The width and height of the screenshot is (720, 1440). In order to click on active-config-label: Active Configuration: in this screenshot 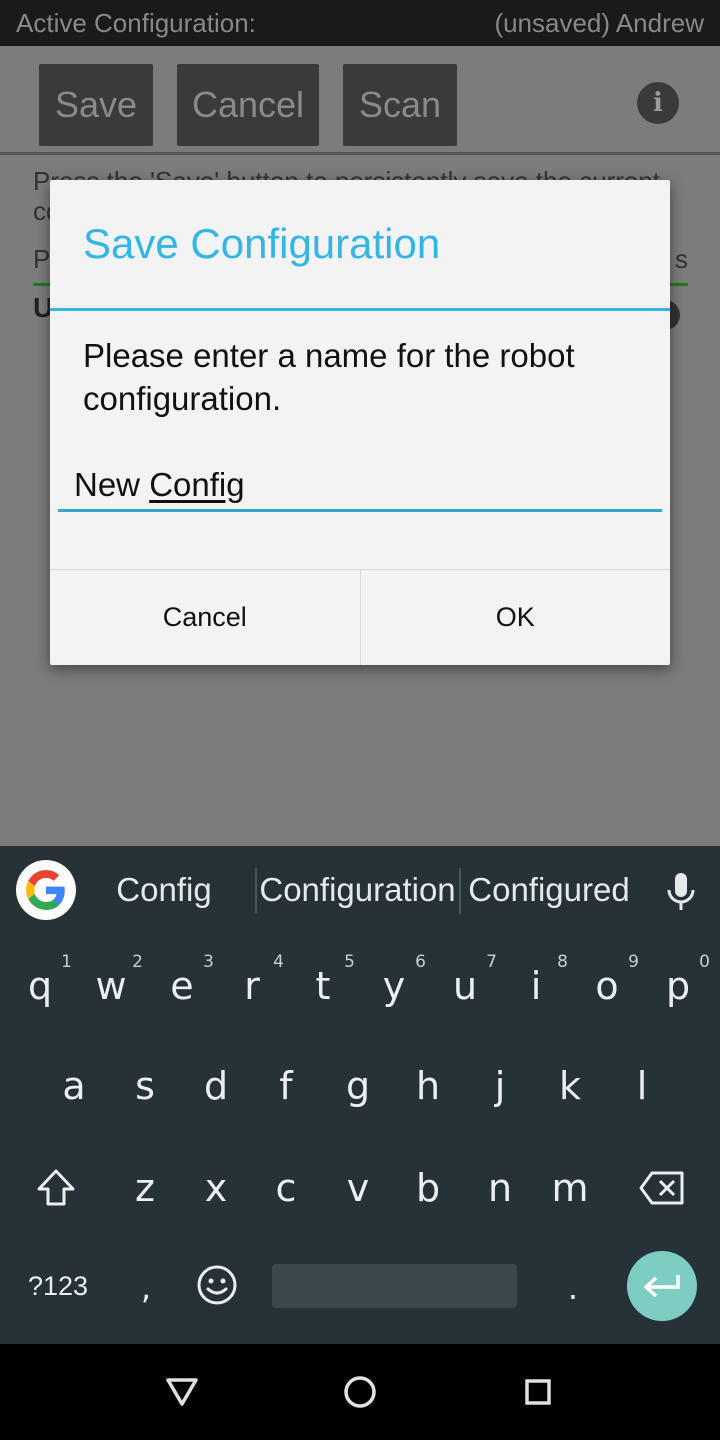, I will do `click(136, 22)`.